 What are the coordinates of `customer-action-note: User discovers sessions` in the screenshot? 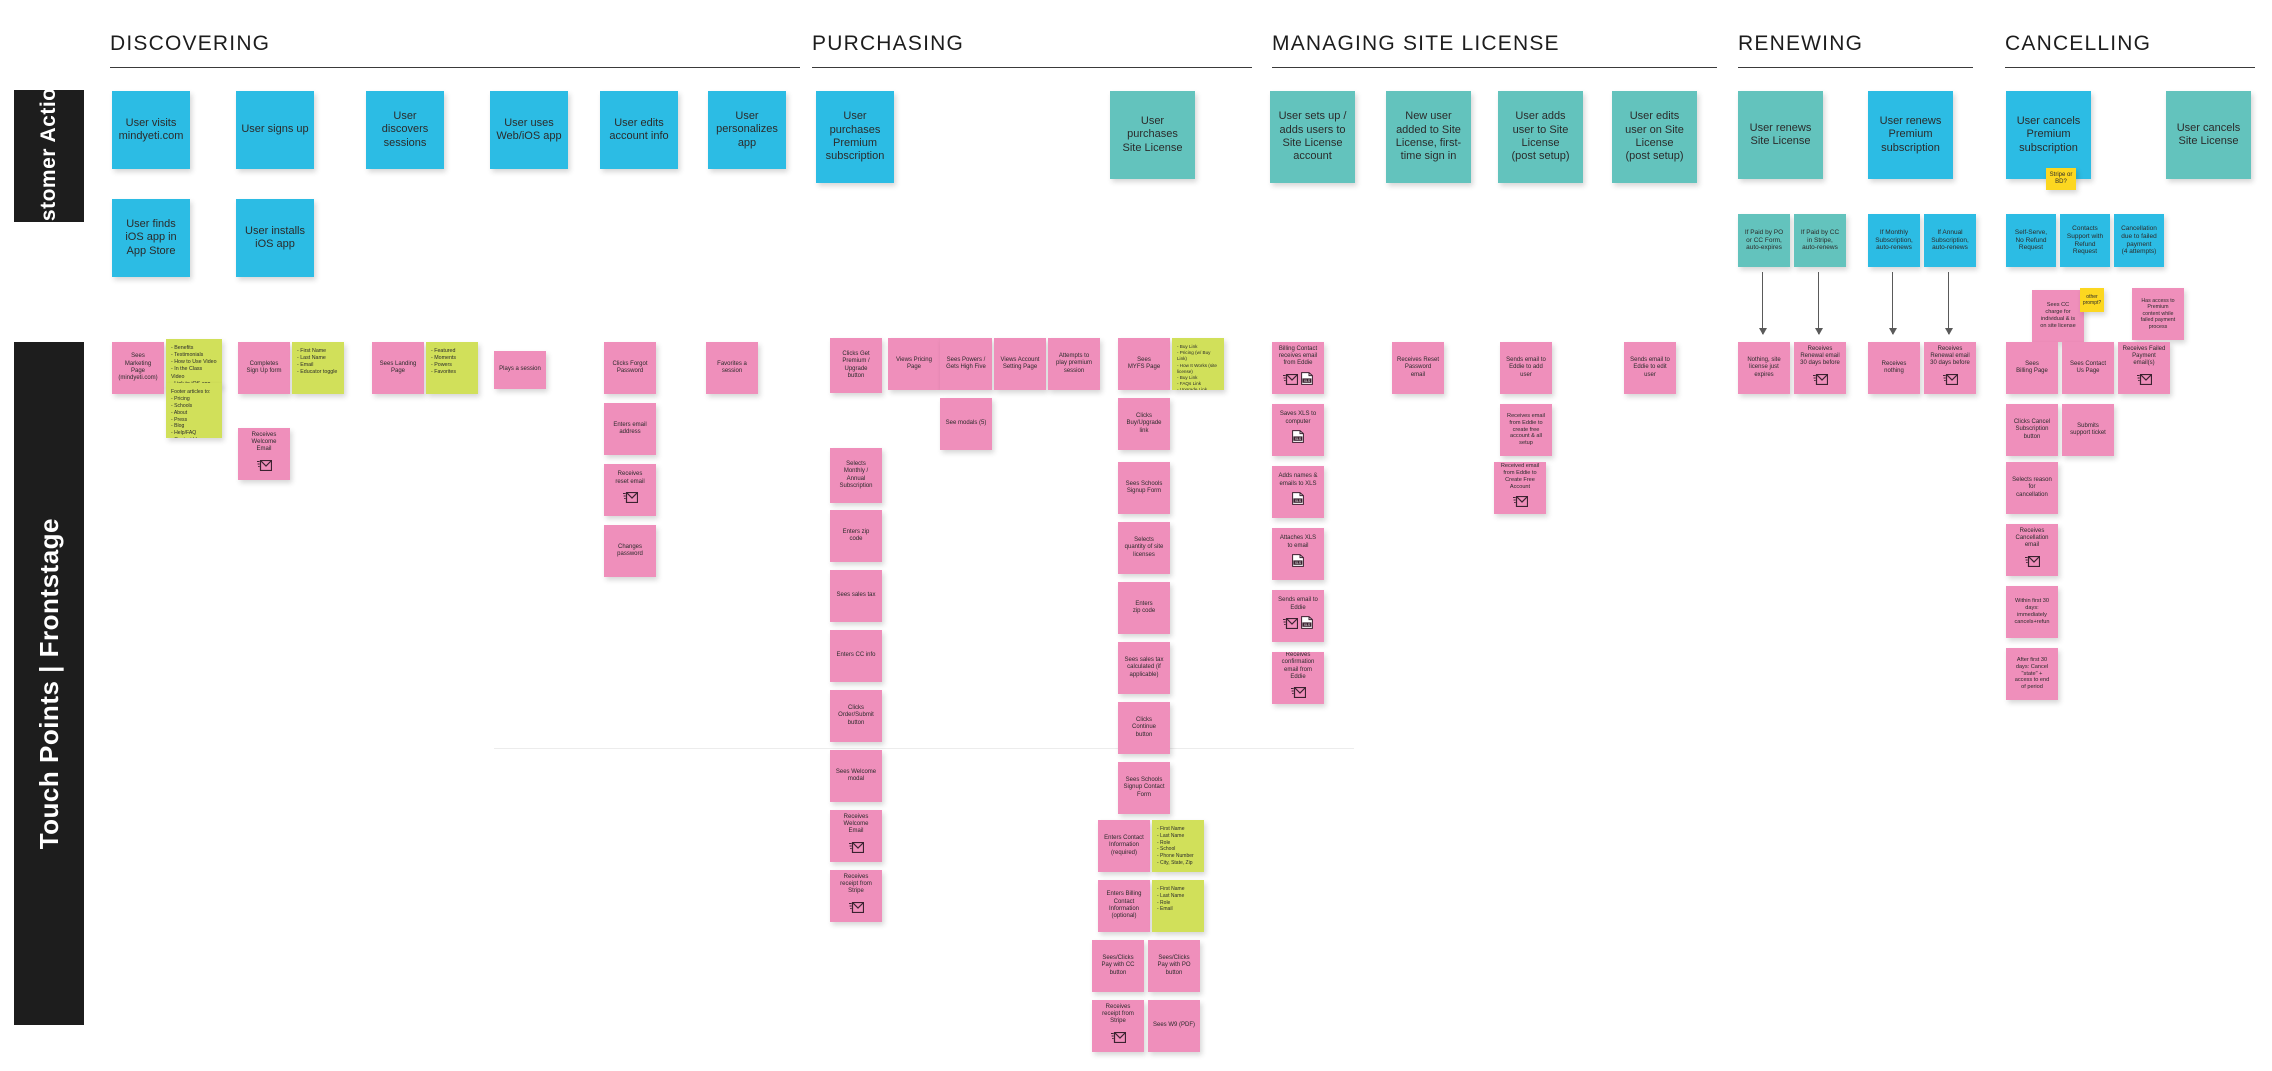 It's located at (405, 130).